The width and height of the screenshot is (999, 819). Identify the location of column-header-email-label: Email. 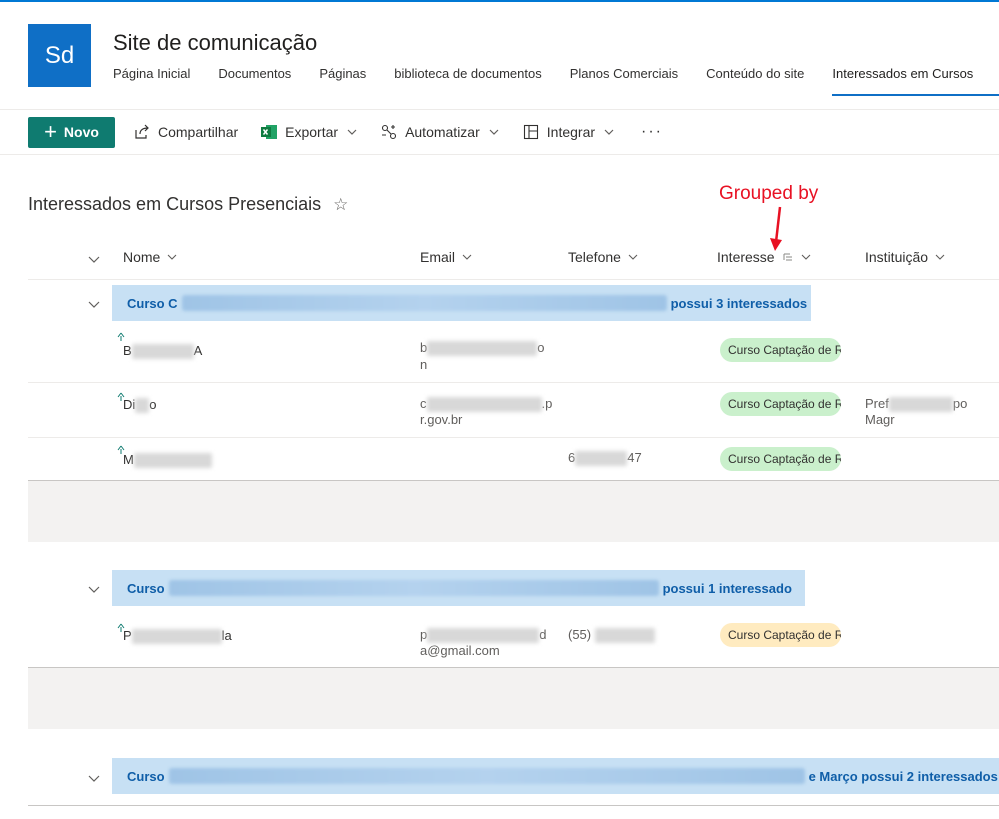
(438, 257).